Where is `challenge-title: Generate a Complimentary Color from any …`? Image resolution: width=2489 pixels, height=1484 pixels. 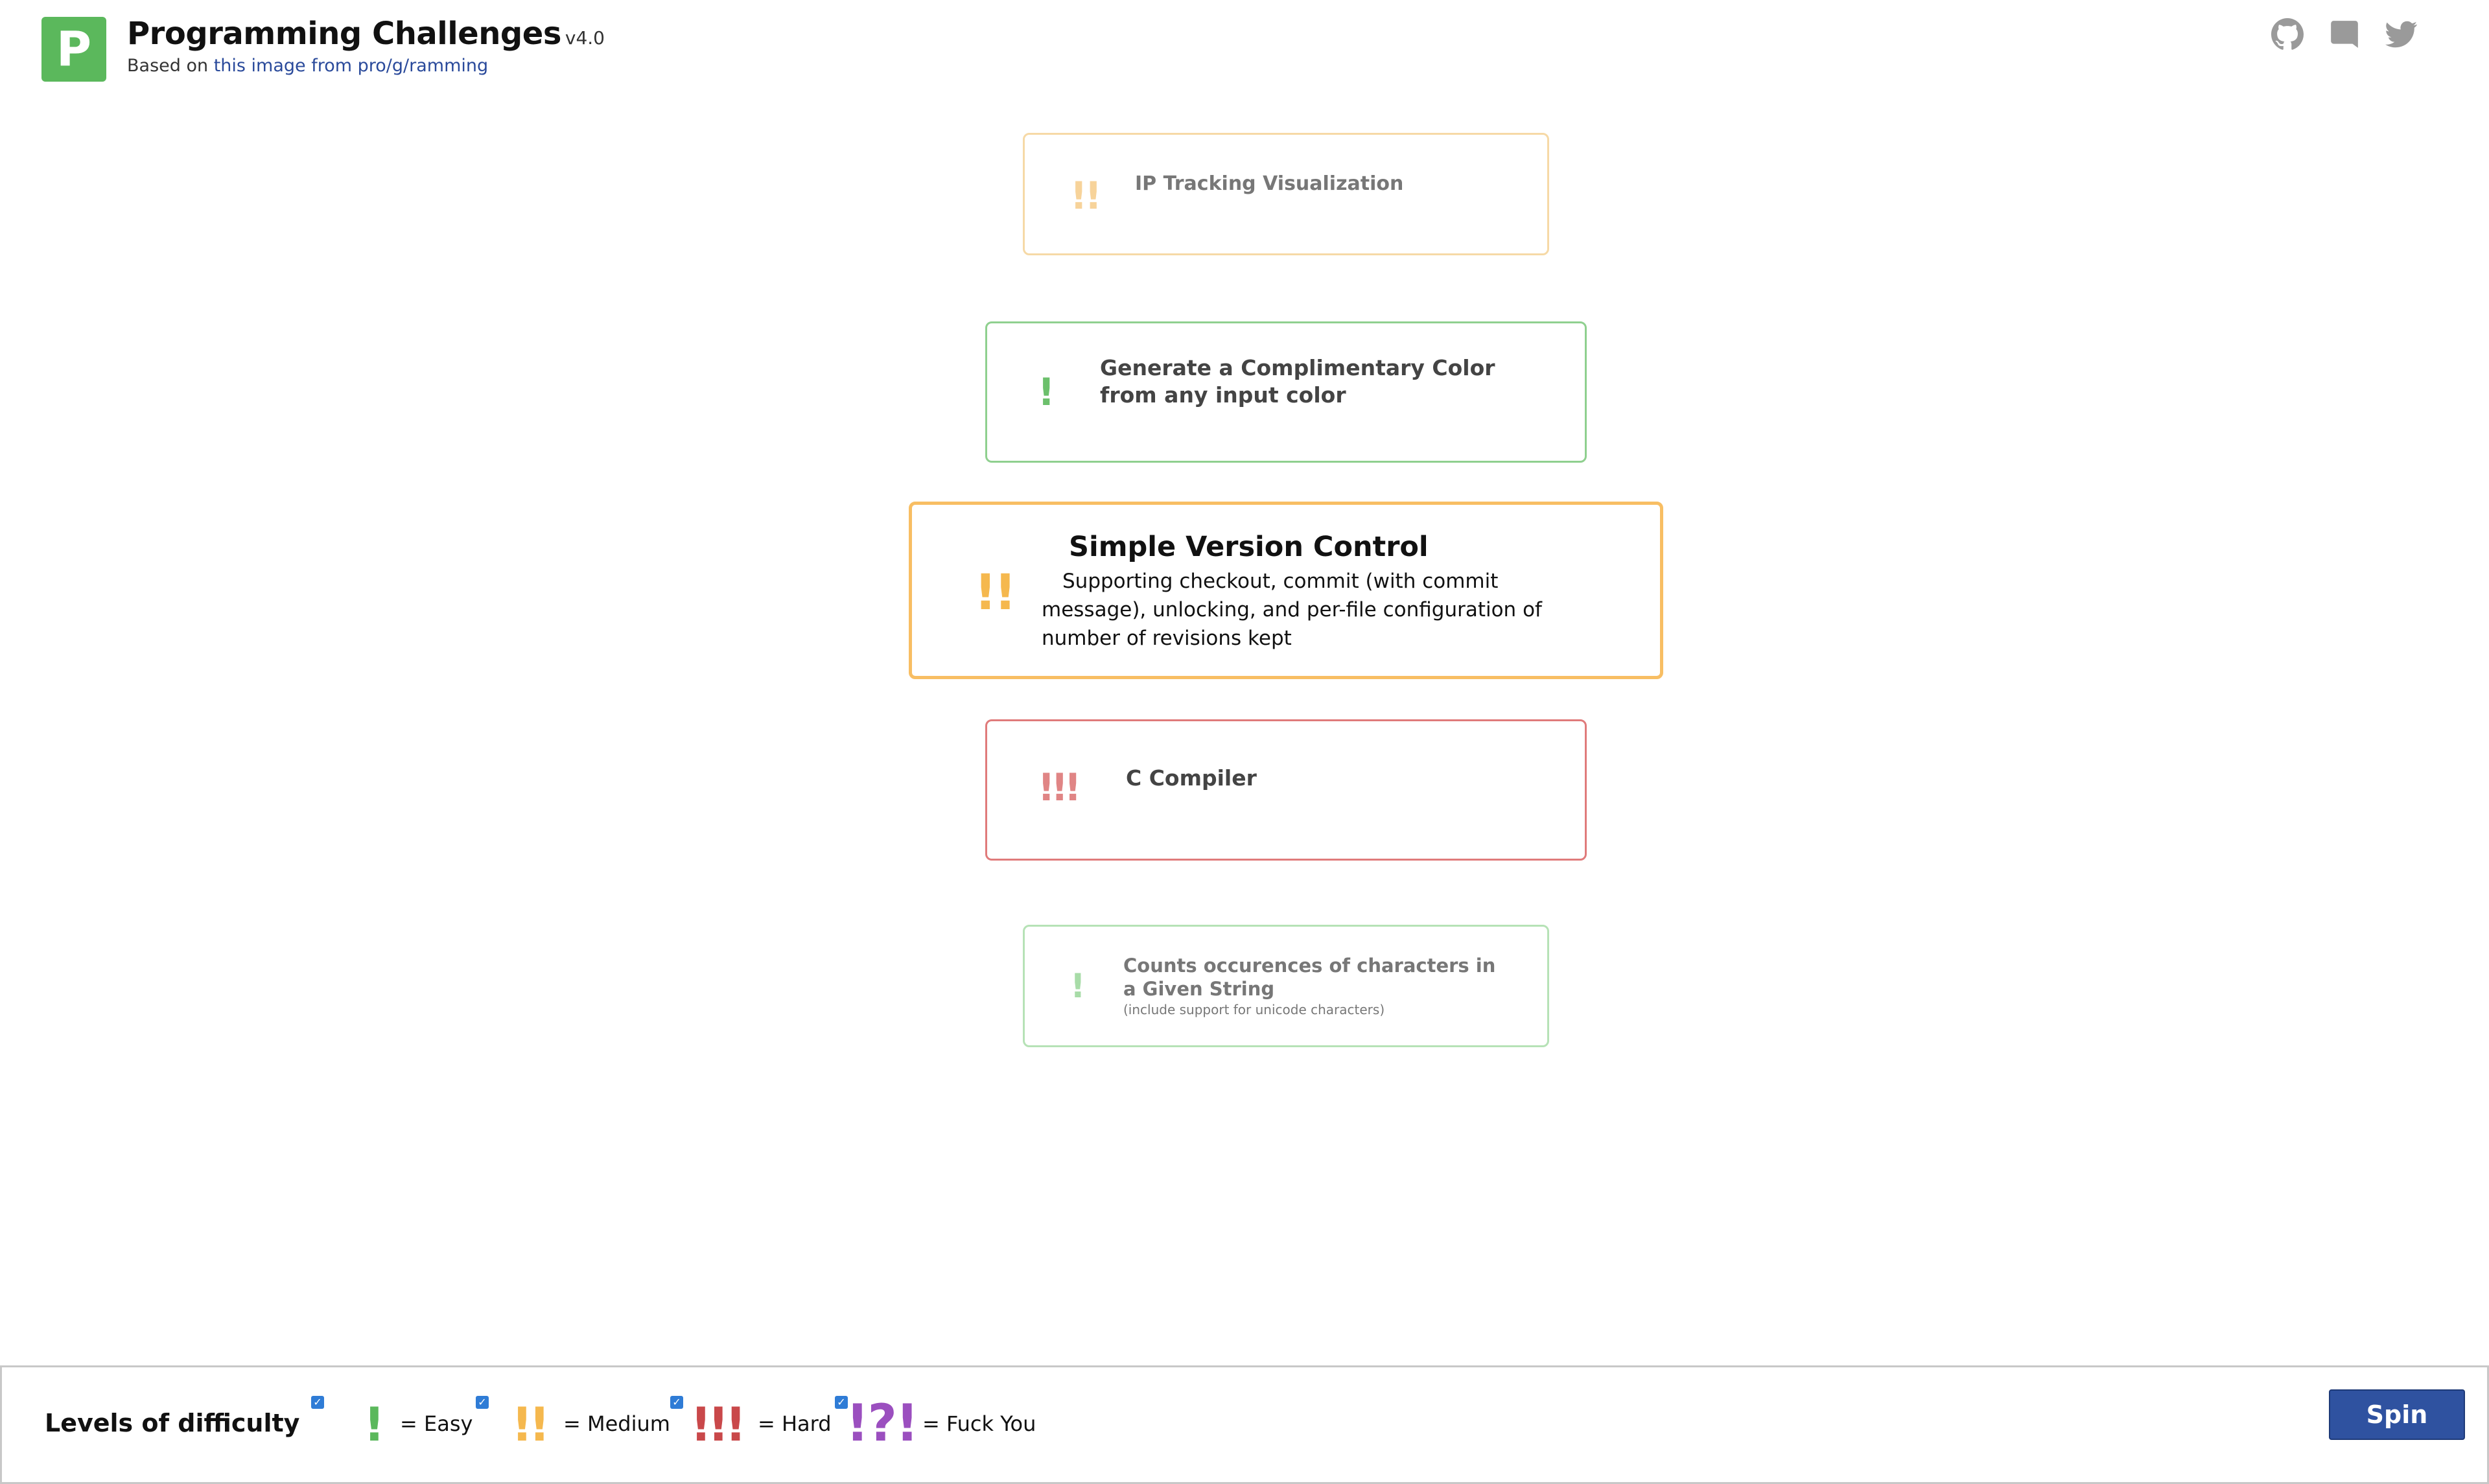 challenge-title: Generate a Complimentary Color from any … is located at coordinates (1297, 381).